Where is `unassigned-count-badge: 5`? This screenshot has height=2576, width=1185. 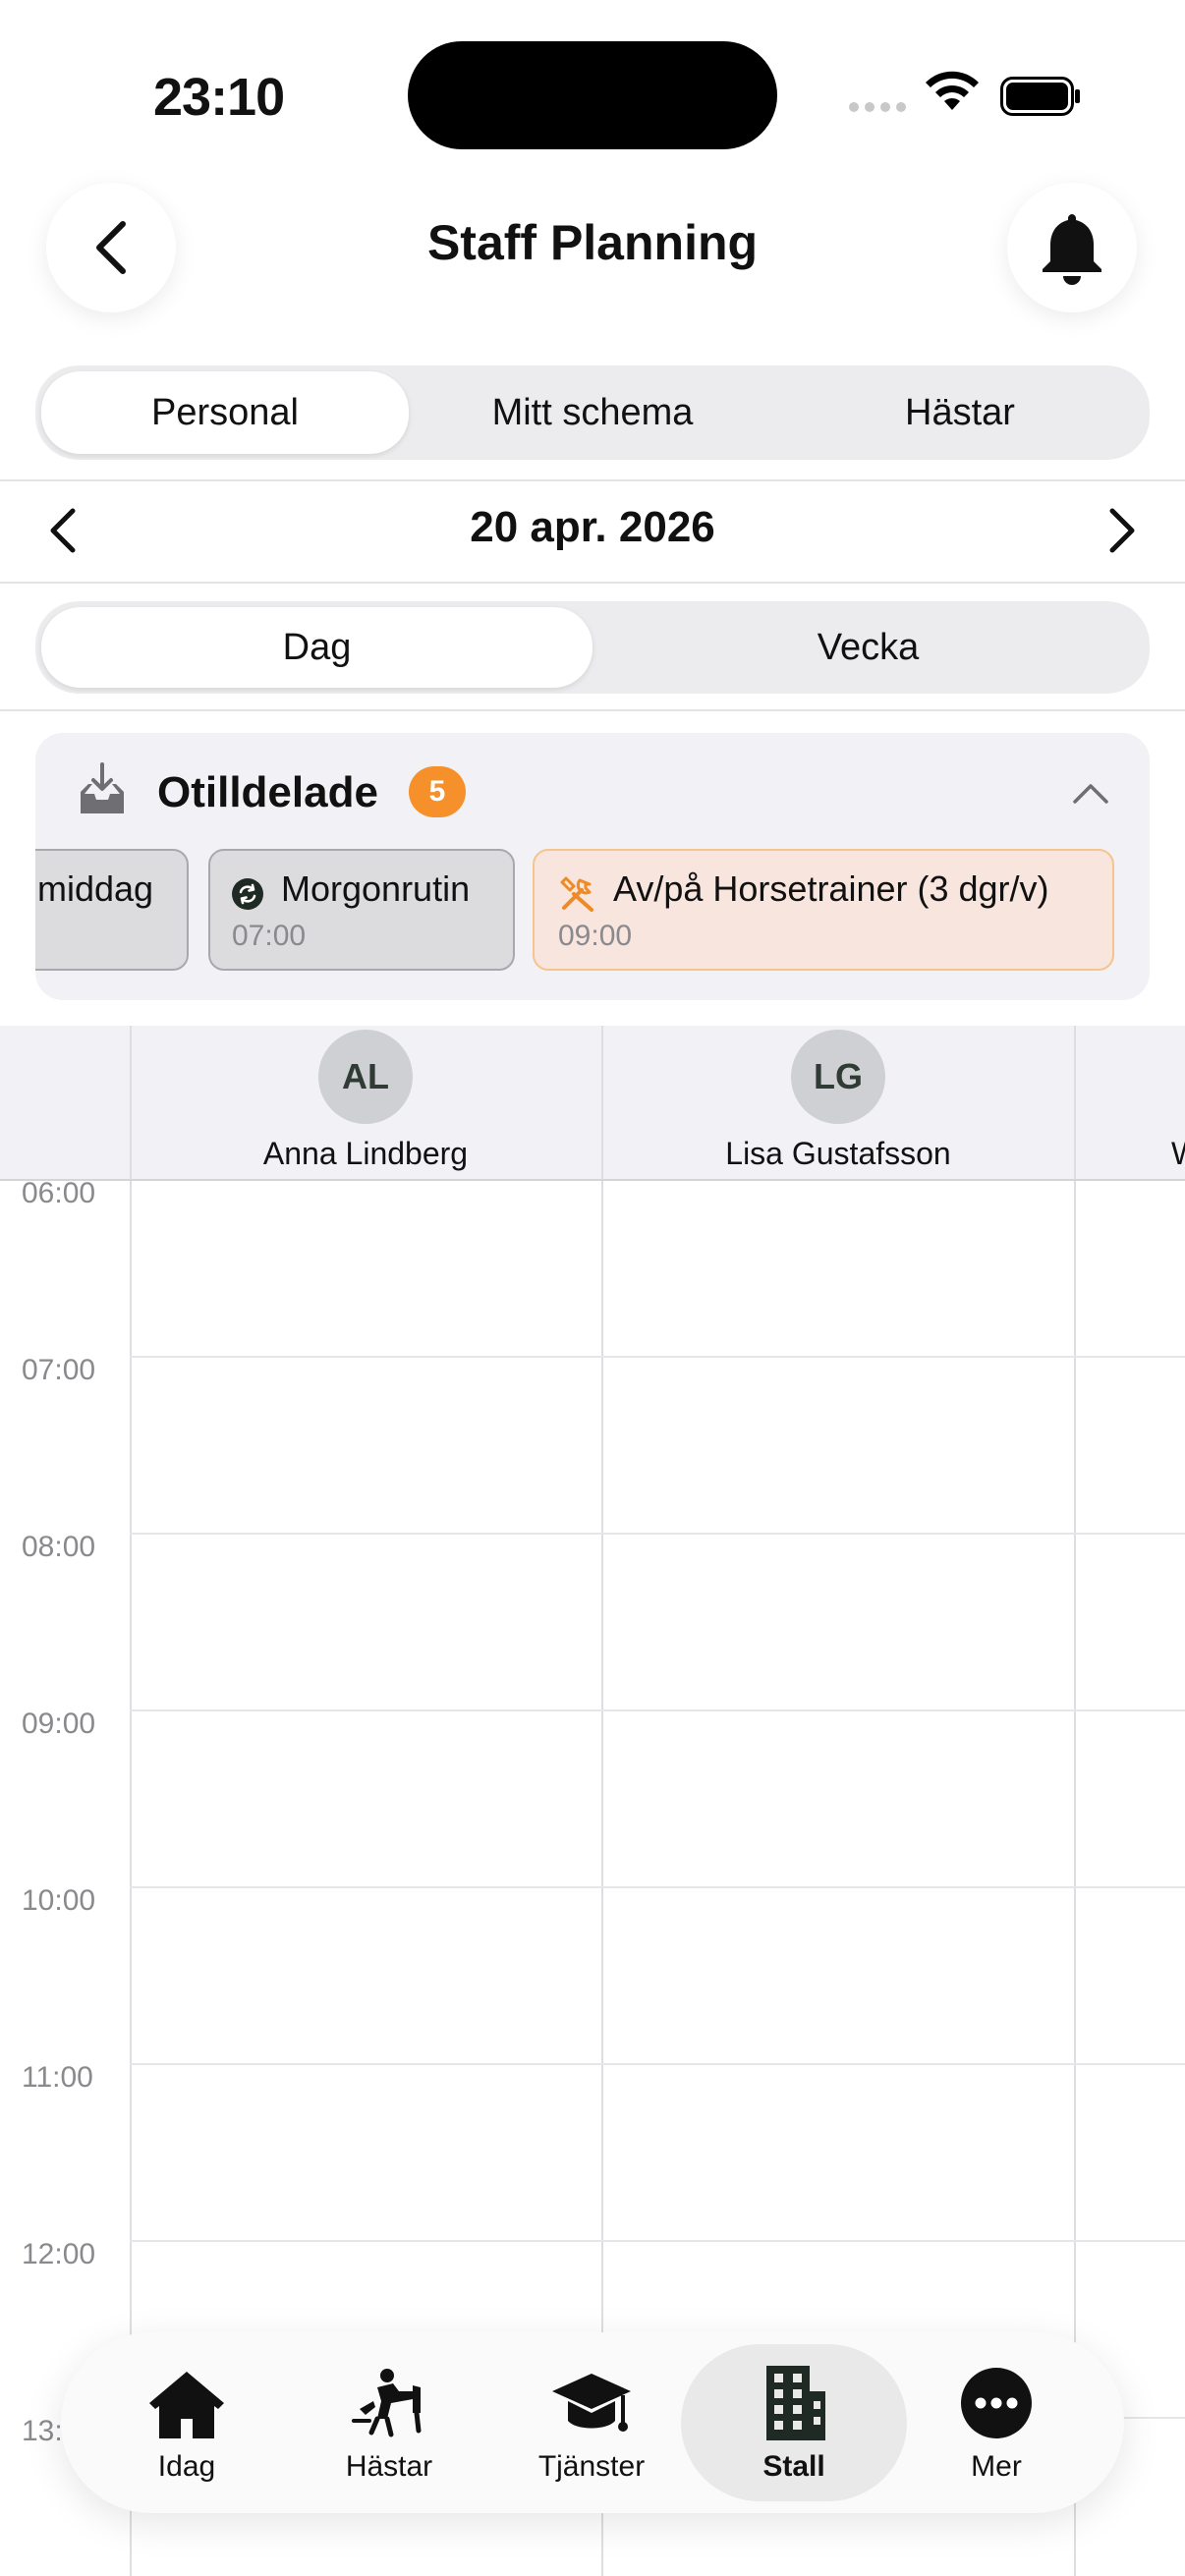
unassigned-count-badge: 5 is located at coordinates (438, 791).